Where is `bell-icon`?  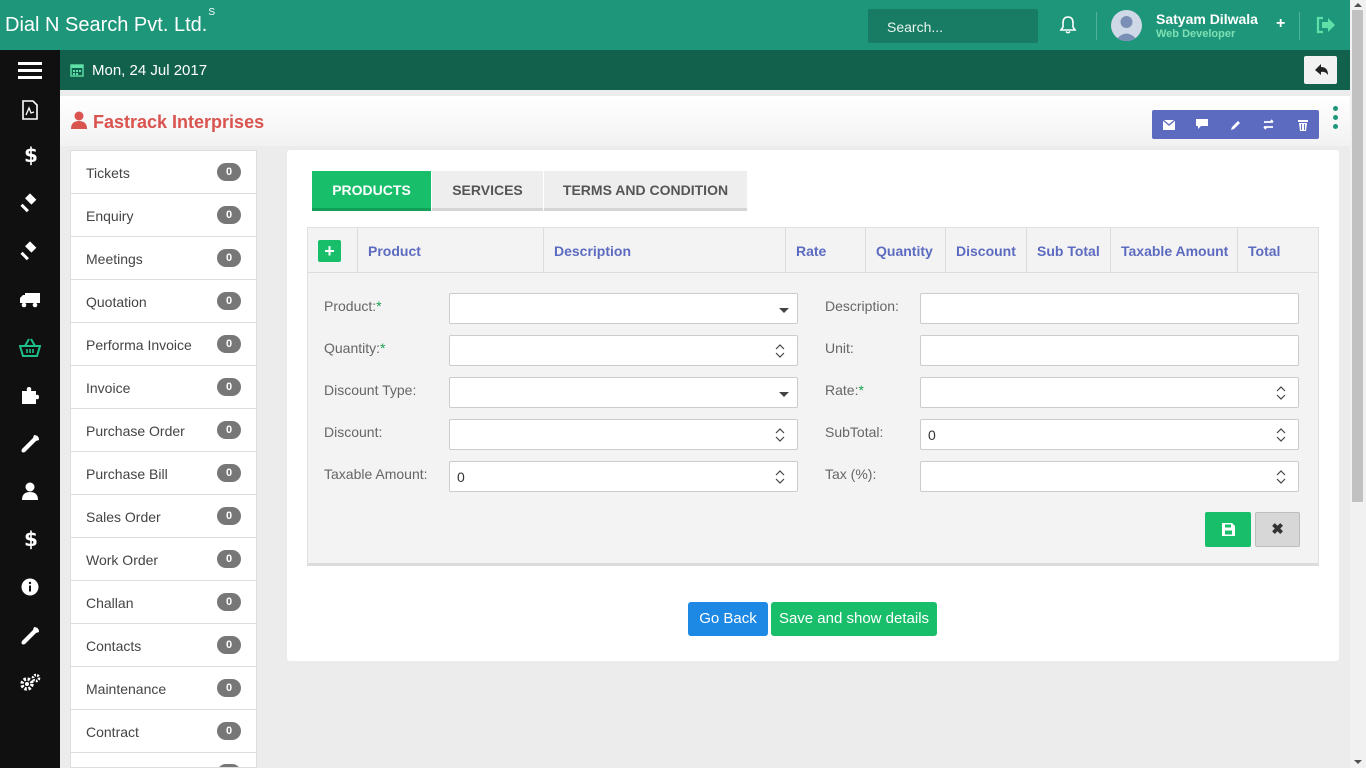
bell-icon is located at coordinates (1068, 25).